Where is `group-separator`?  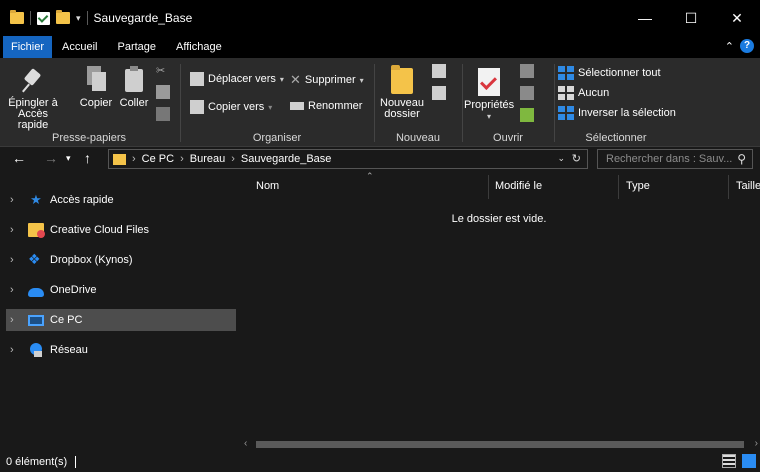
group-separator is located at coordinates (374, 103).